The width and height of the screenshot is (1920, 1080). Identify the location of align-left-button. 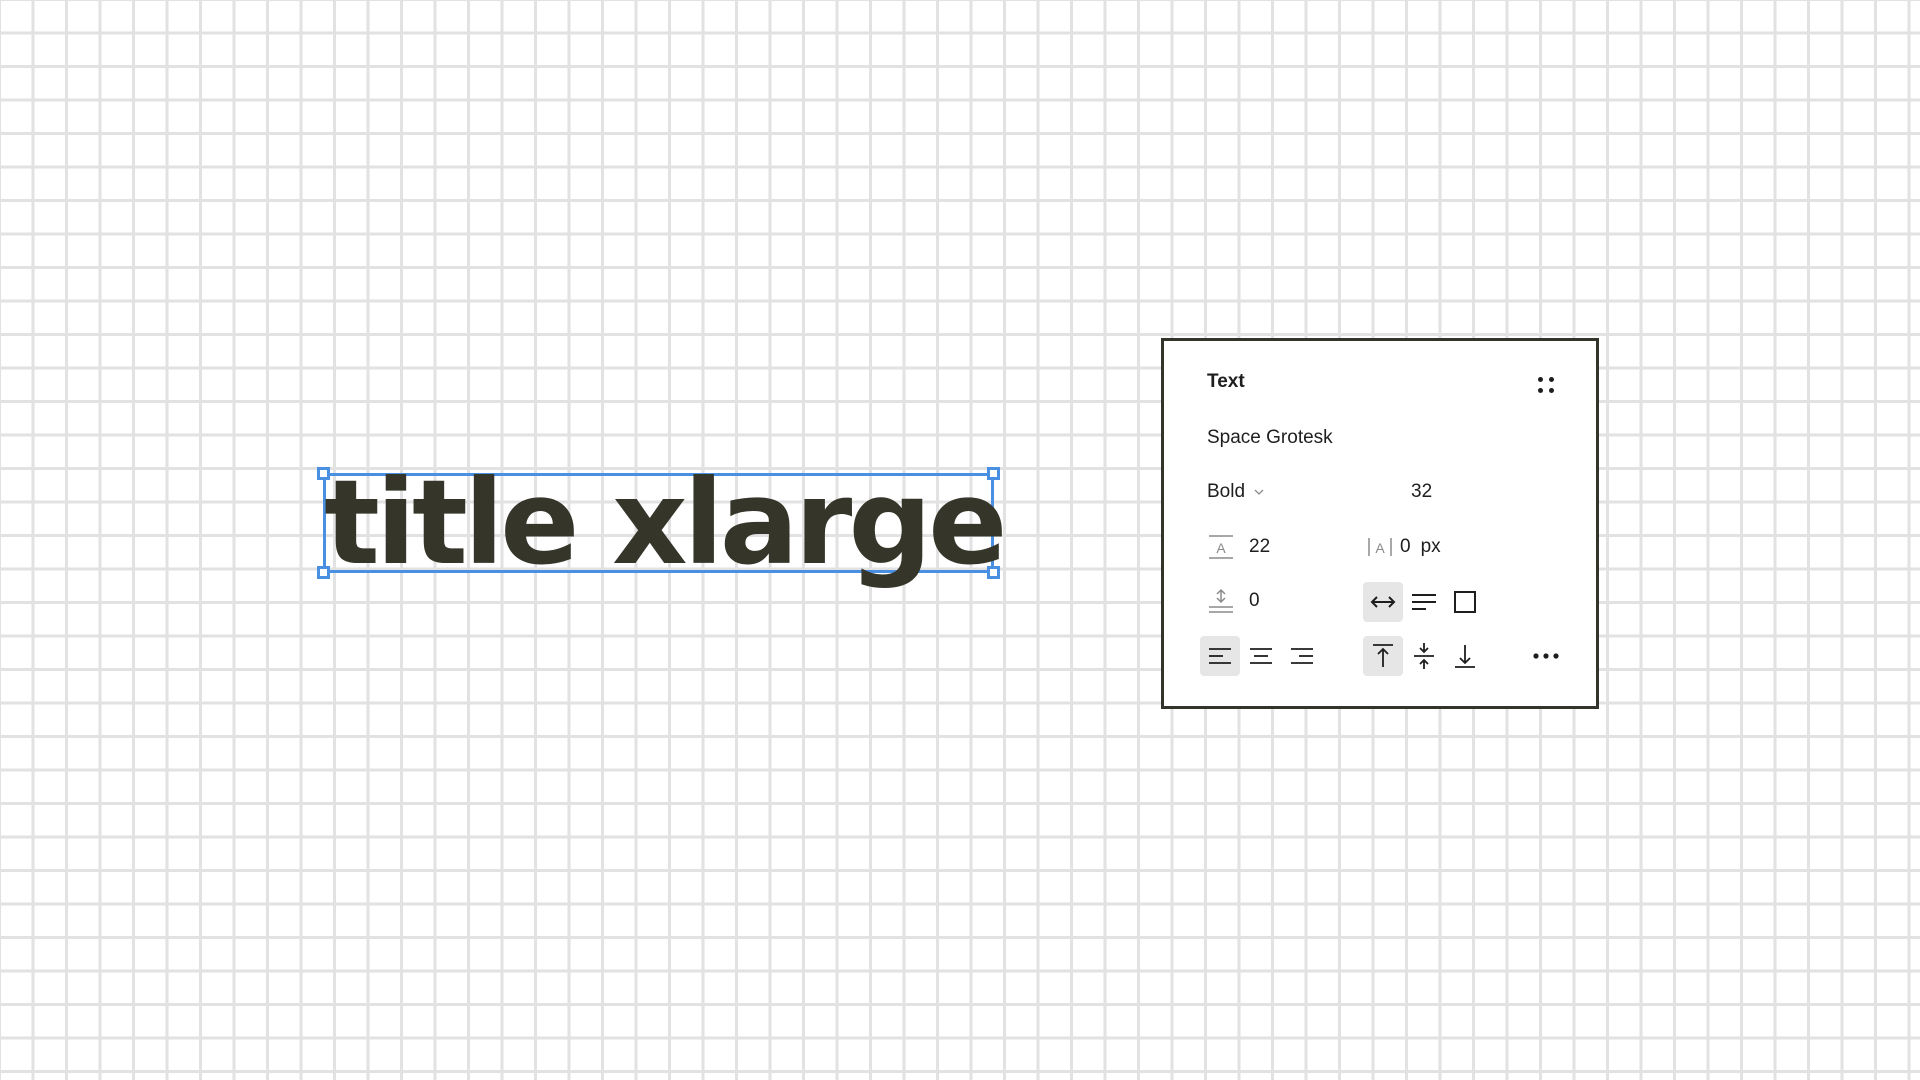
(1220, 656).